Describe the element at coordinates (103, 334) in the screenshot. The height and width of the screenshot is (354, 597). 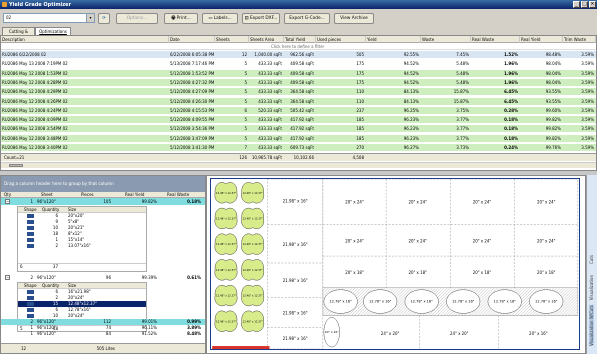
I see `sheet-group-row: 1 96"x120" 84 91.52% 8.48%` at that location.